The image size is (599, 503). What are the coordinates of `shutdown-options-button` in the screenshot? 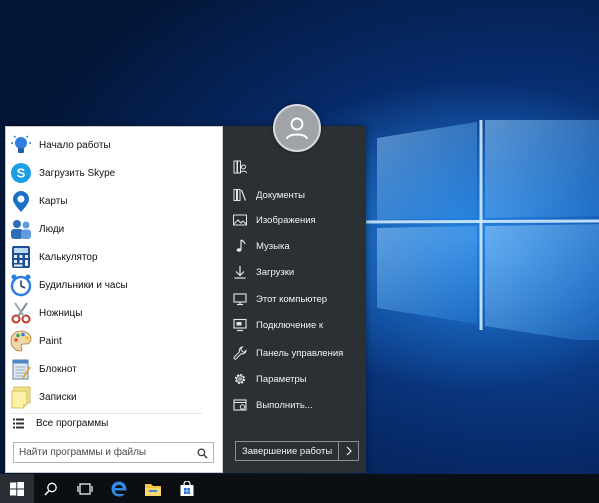 It's located at (349, 451).